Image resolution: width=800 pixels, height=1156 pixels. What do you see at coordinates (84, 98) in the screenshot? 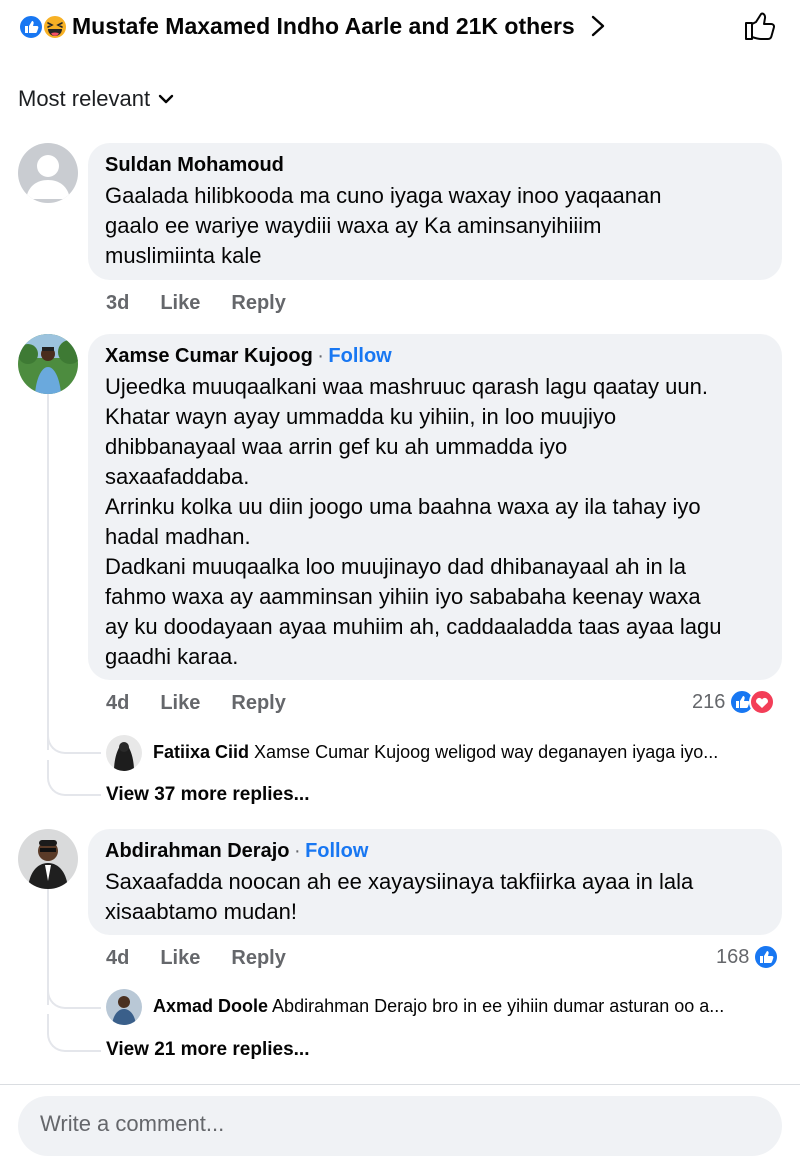
I see `sort-label: Most relevant` at bounding box center [84, 98].